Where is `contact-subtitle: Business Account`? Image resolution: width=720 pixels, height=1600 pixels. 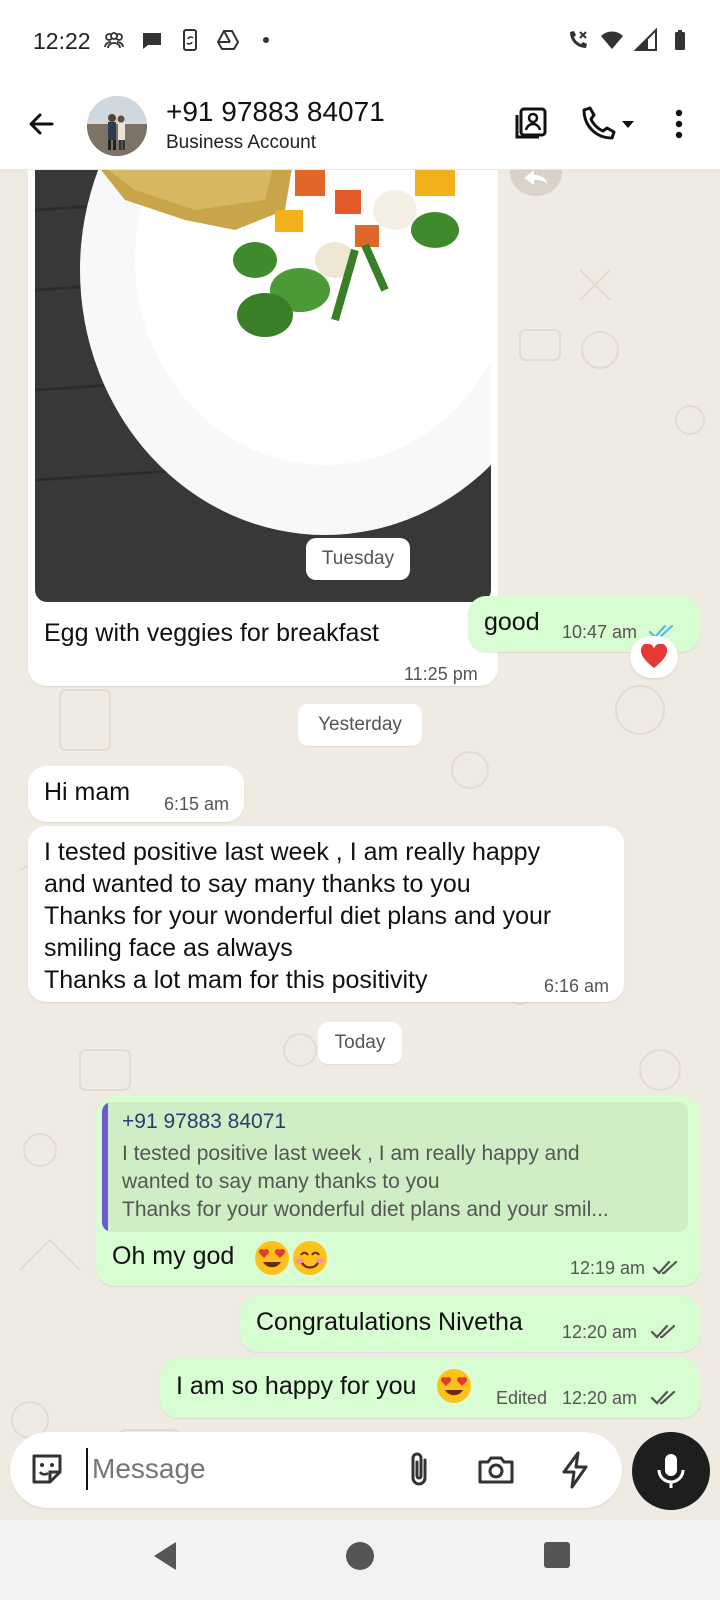
contact-subtitle: Business Account is located at coordinates (241, 143).